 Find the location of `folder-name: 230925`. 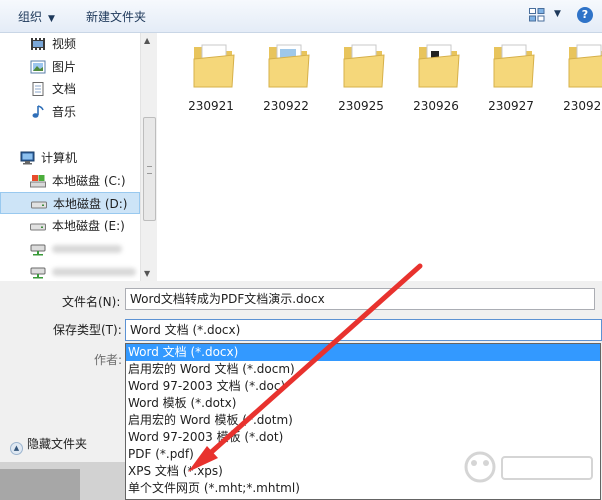

folder-name: 230925 is located at coordinates (361, 106).